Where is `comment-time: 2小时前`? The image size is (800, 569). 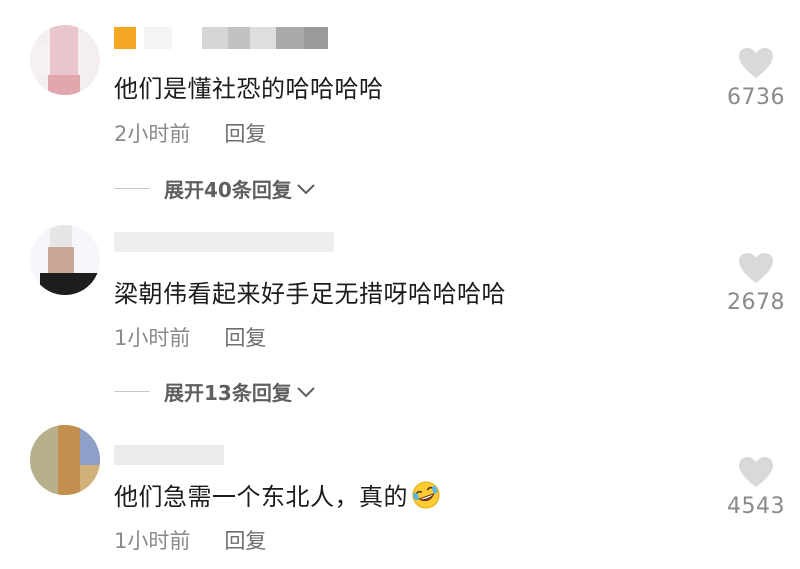 comment-time: 2小时前 is located at coordinates (152, 134).